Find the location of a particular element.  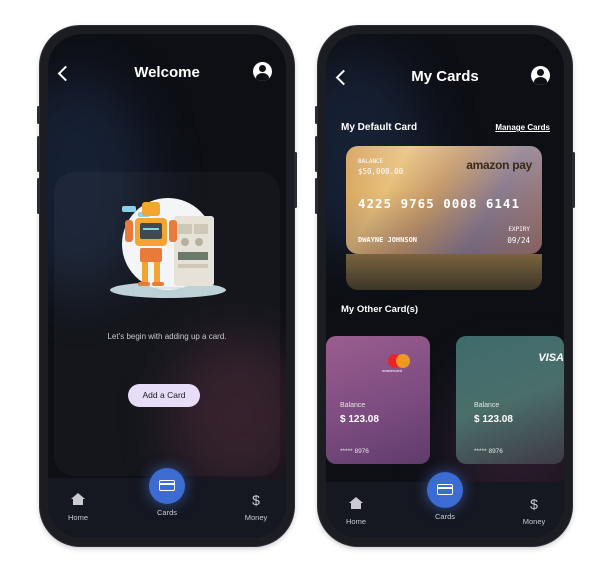

welcome-message: Let’s begin with adding up a card. is located at coordinates (167, 336).